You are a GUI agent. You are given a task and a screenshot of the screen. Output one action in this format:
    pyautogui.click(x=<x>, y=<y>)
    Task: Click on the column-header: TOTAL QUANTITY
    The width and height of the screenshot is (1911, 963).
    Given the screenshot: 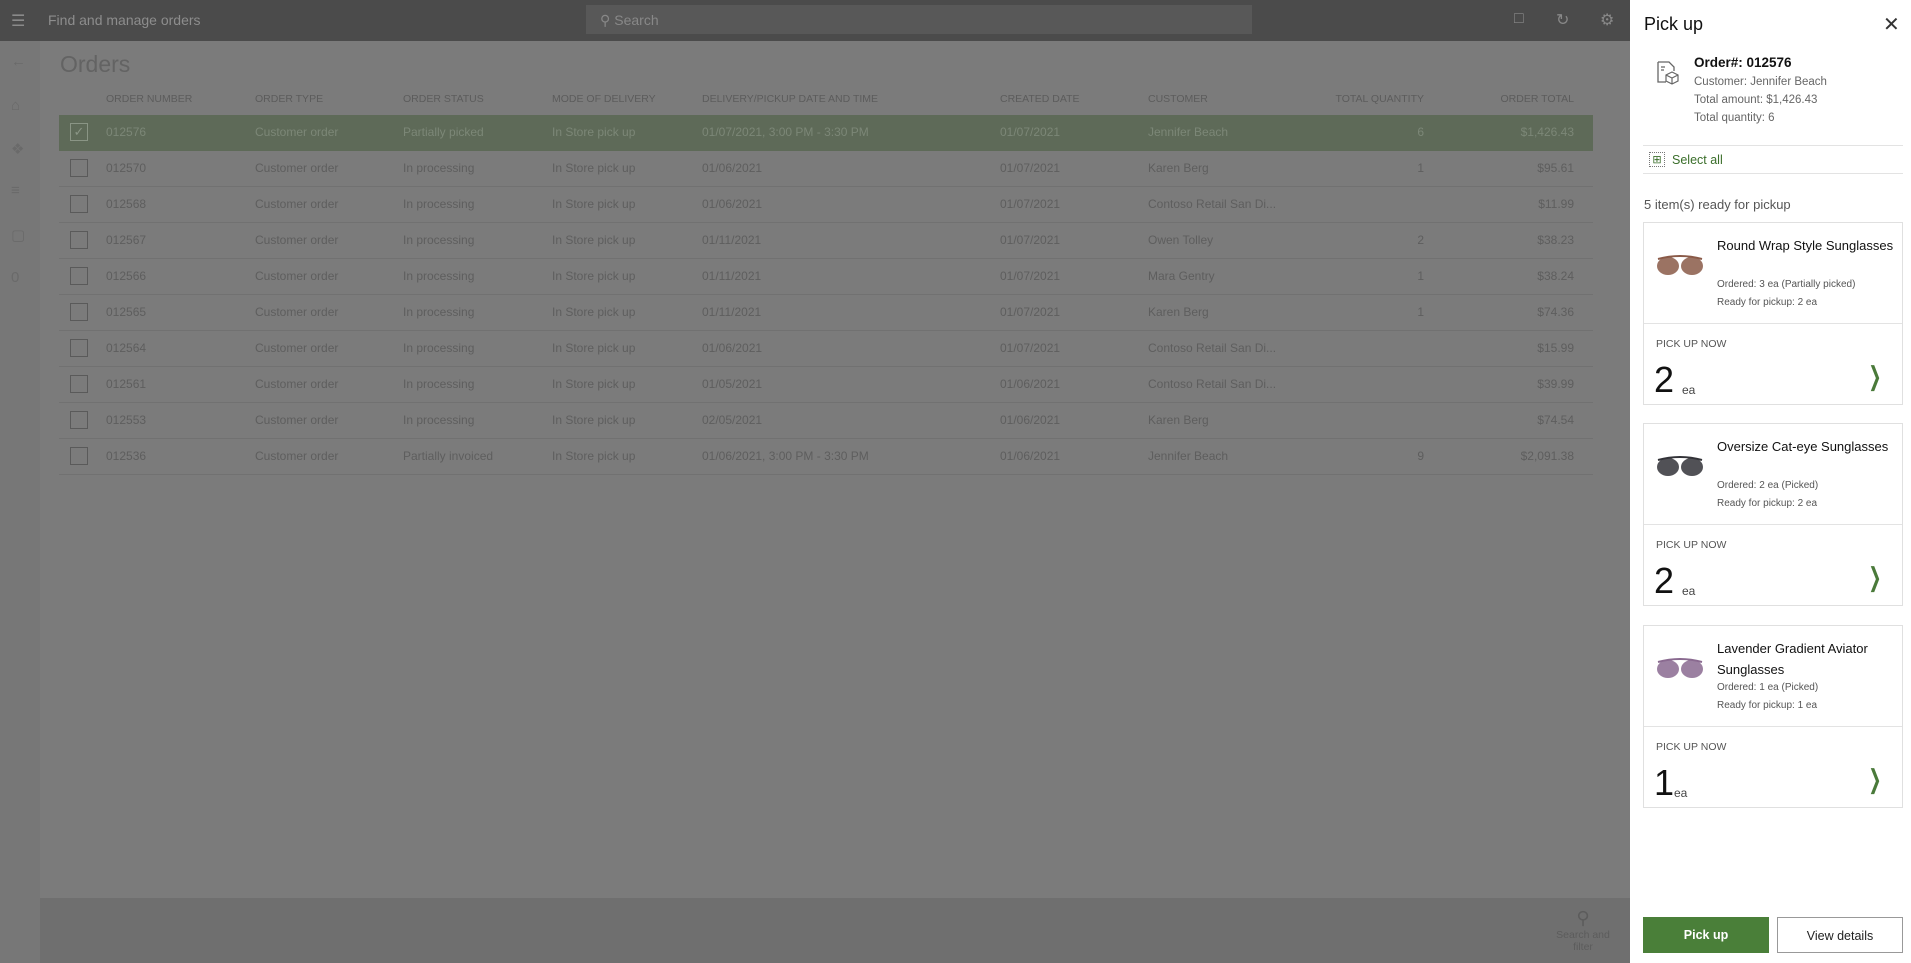 What is the action you would take?
    pyautogui.click(x=1364, y=99)
    